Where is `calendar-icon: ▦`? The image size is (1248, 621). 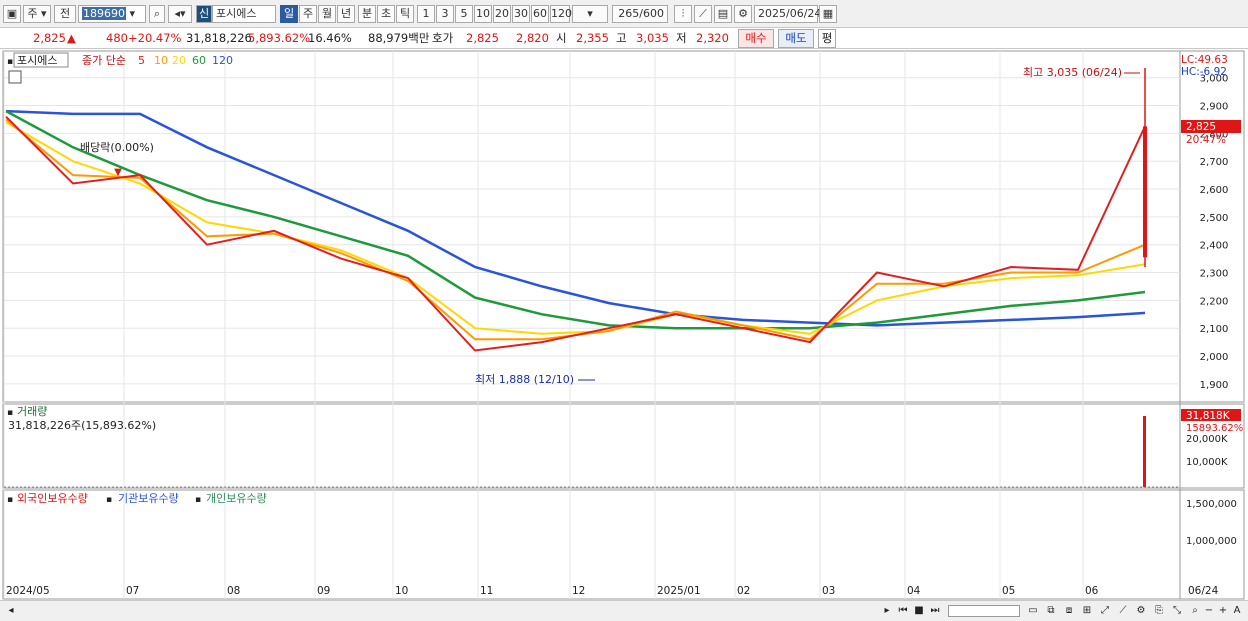 calendar-icon: ▦ is located at coordinates (828, 14).